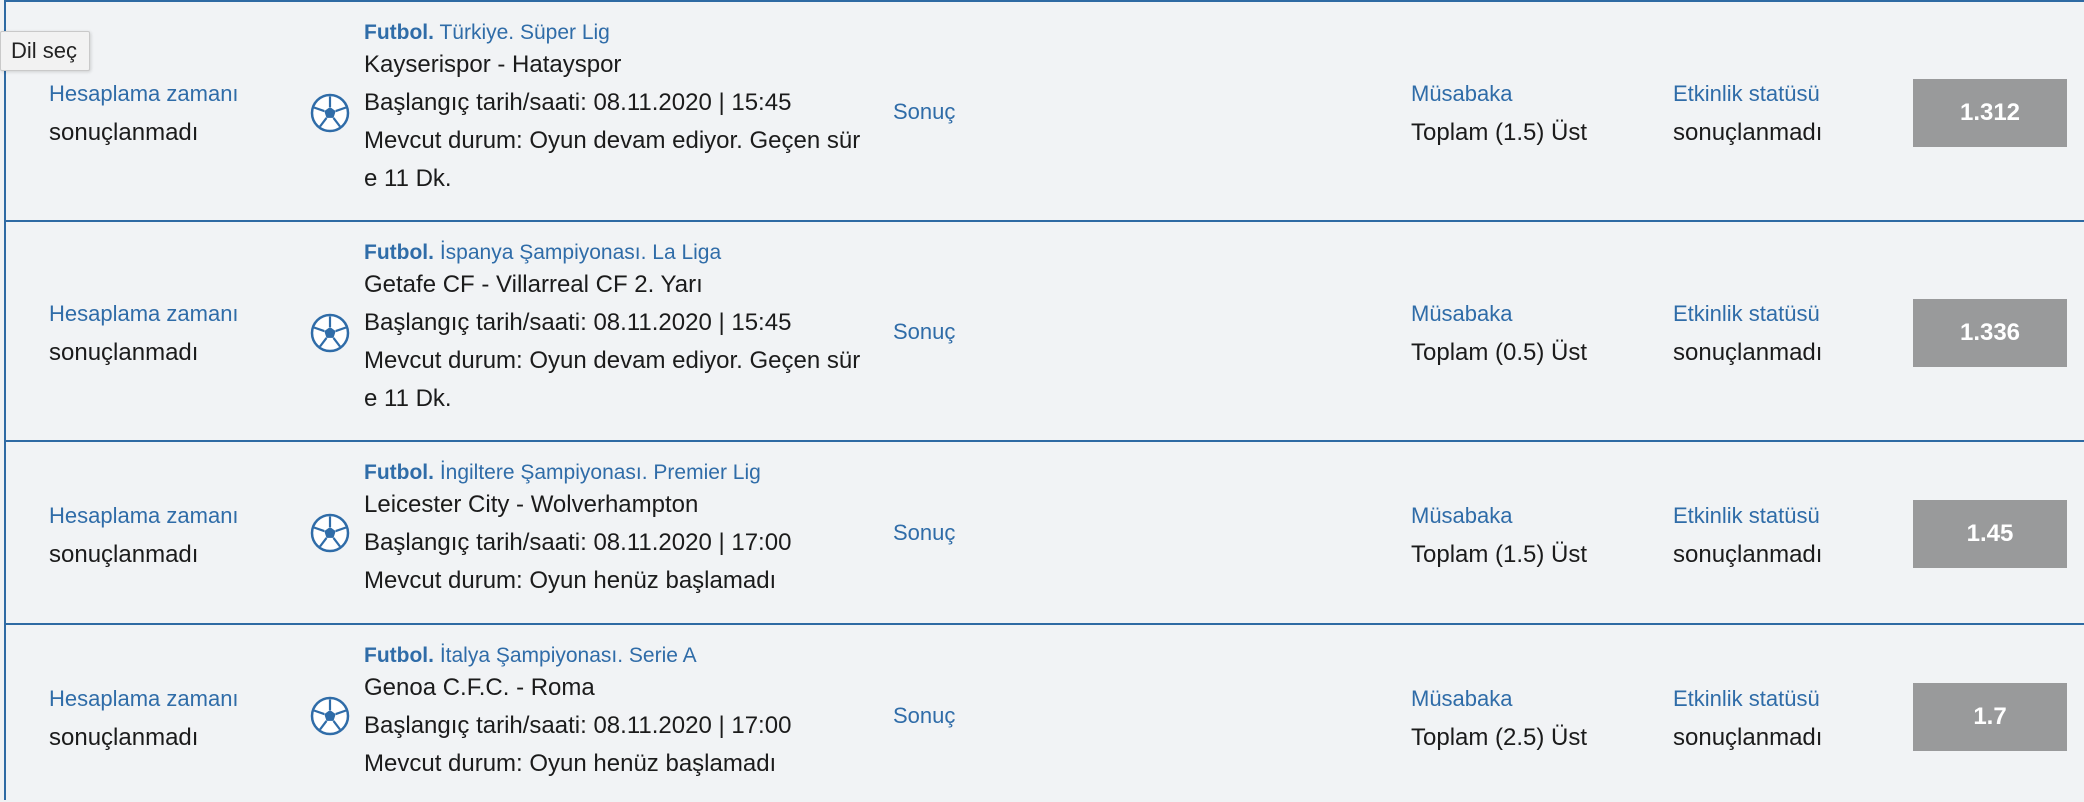 Image resolution: width=2084 pixels, height=802 pixels. Describe the element at coordinates (1499, 719) in the screenshot. I see `market-column: Müsabaka Toplam (2.5) Üst` at that location.